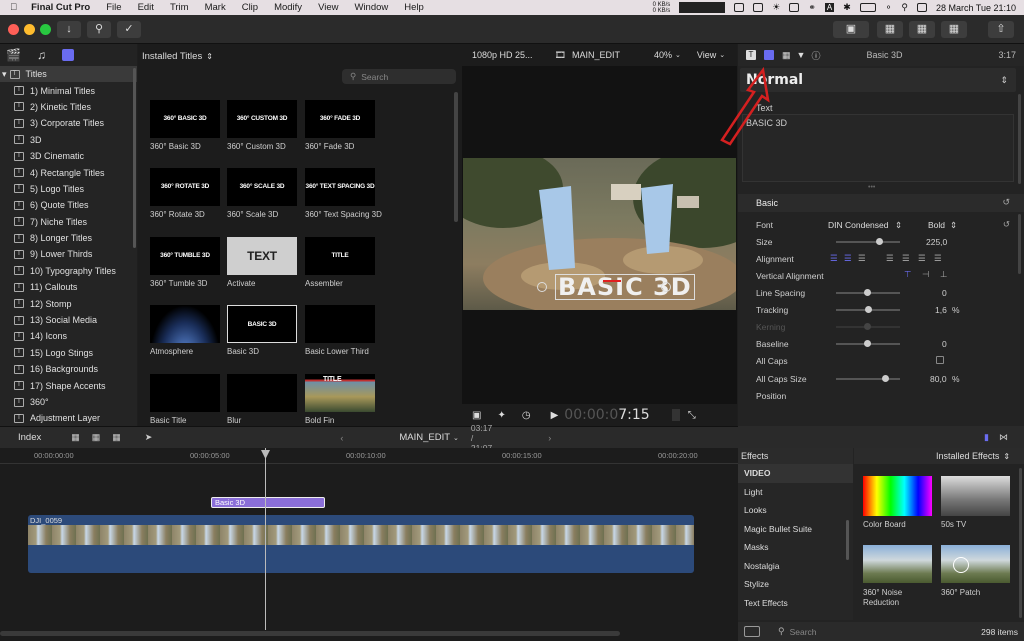 Image resolution: width=1024 pixels, height=641 pixels. Describe the element at coordinates (776, 7) in the screenshot. I see `brightness-icon: ☀` at that location.